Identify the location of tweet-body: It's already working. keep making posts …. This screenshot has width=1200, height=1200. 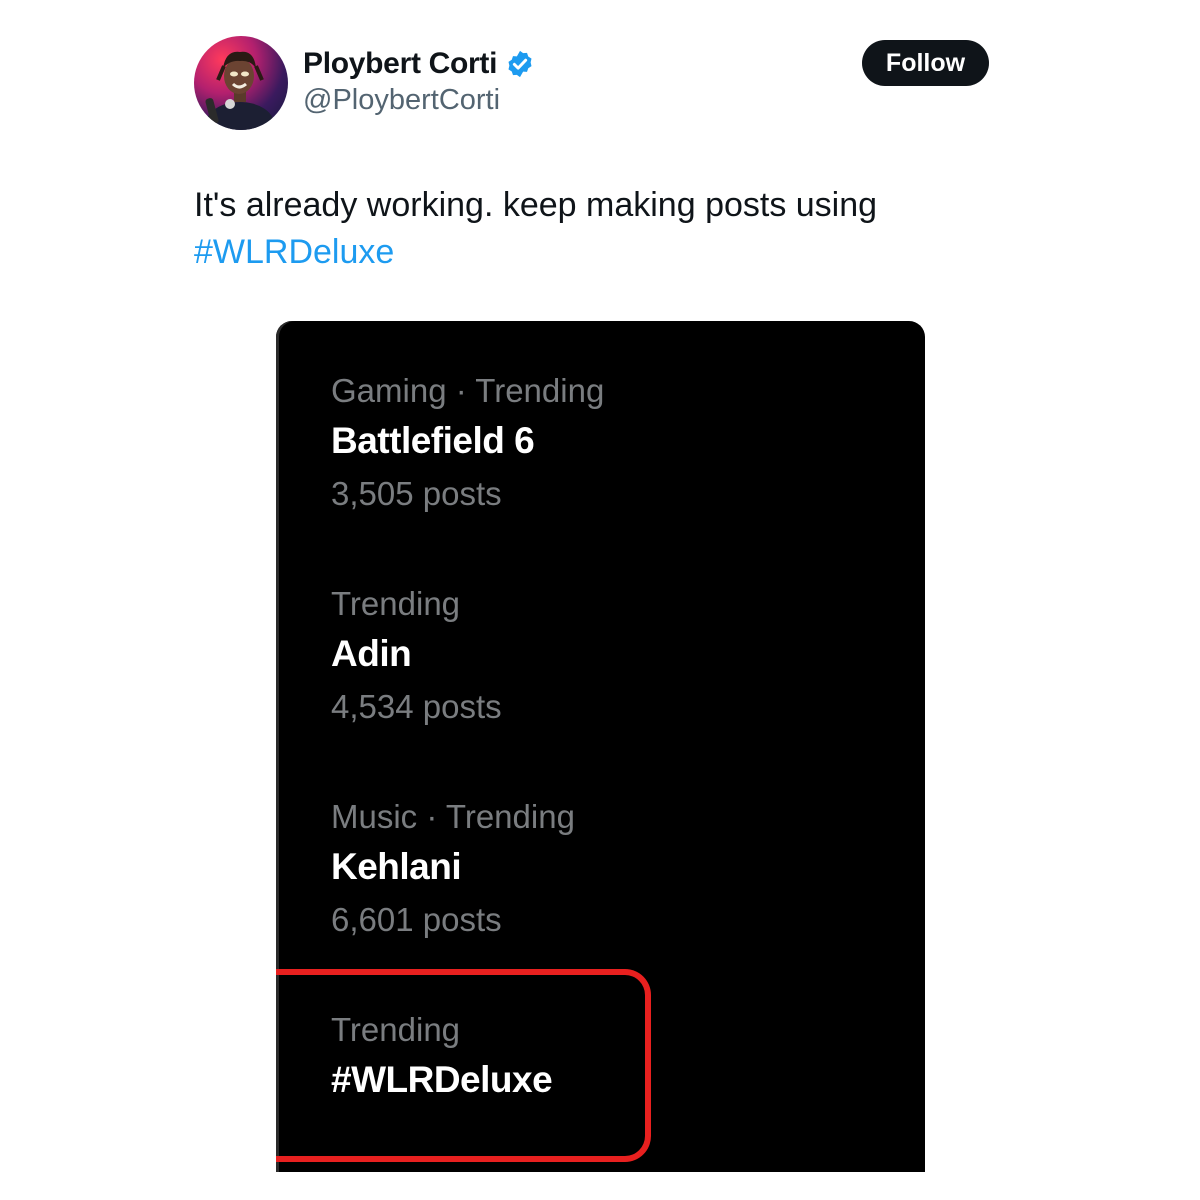
(536, 205).